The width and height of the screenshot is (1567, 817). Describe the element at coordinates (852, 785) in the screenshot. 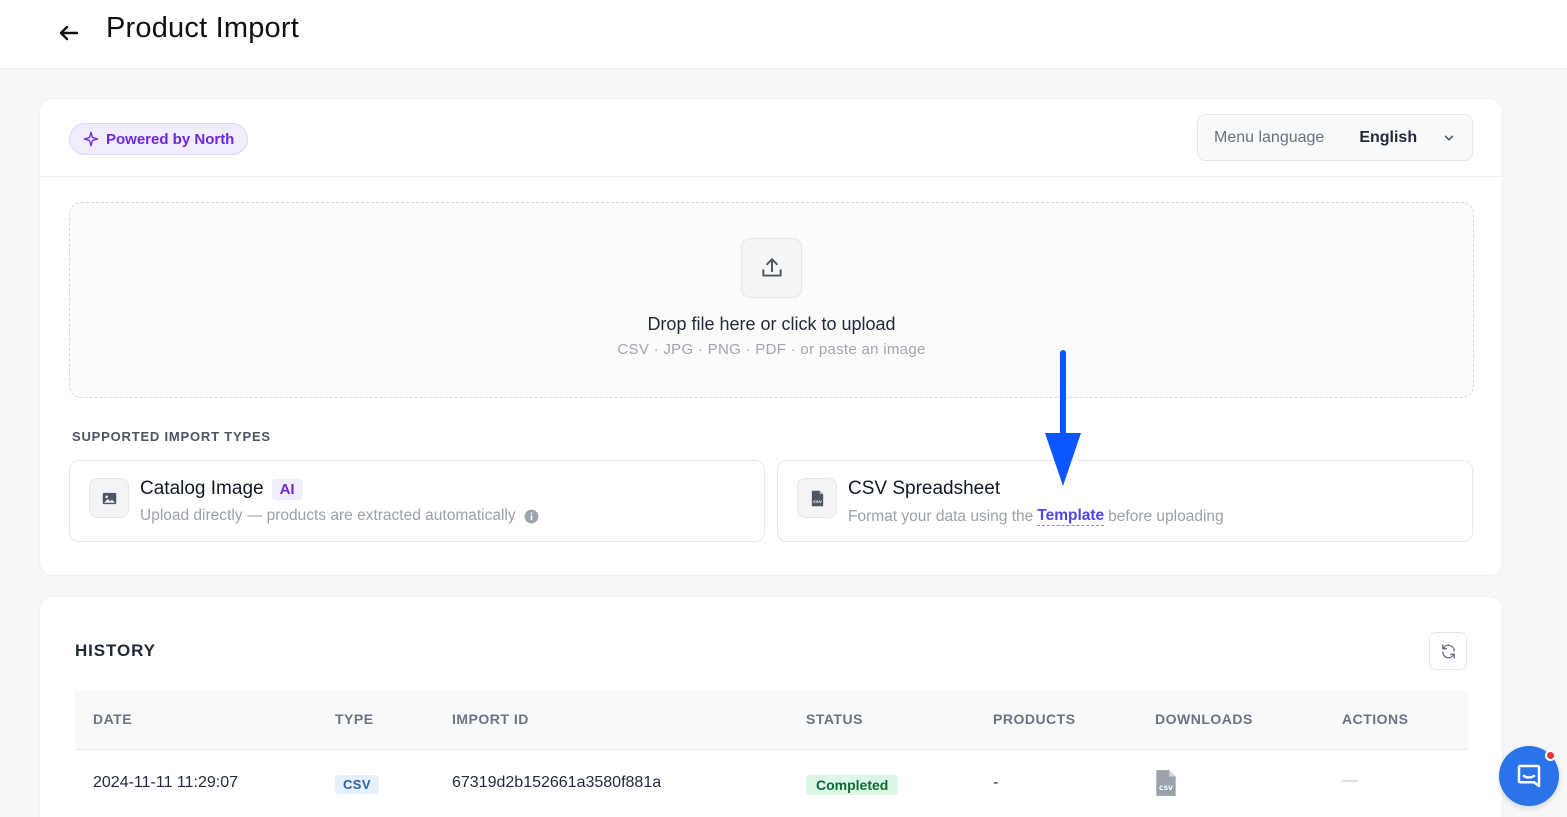

I see `status-badge: Completed` at that location.